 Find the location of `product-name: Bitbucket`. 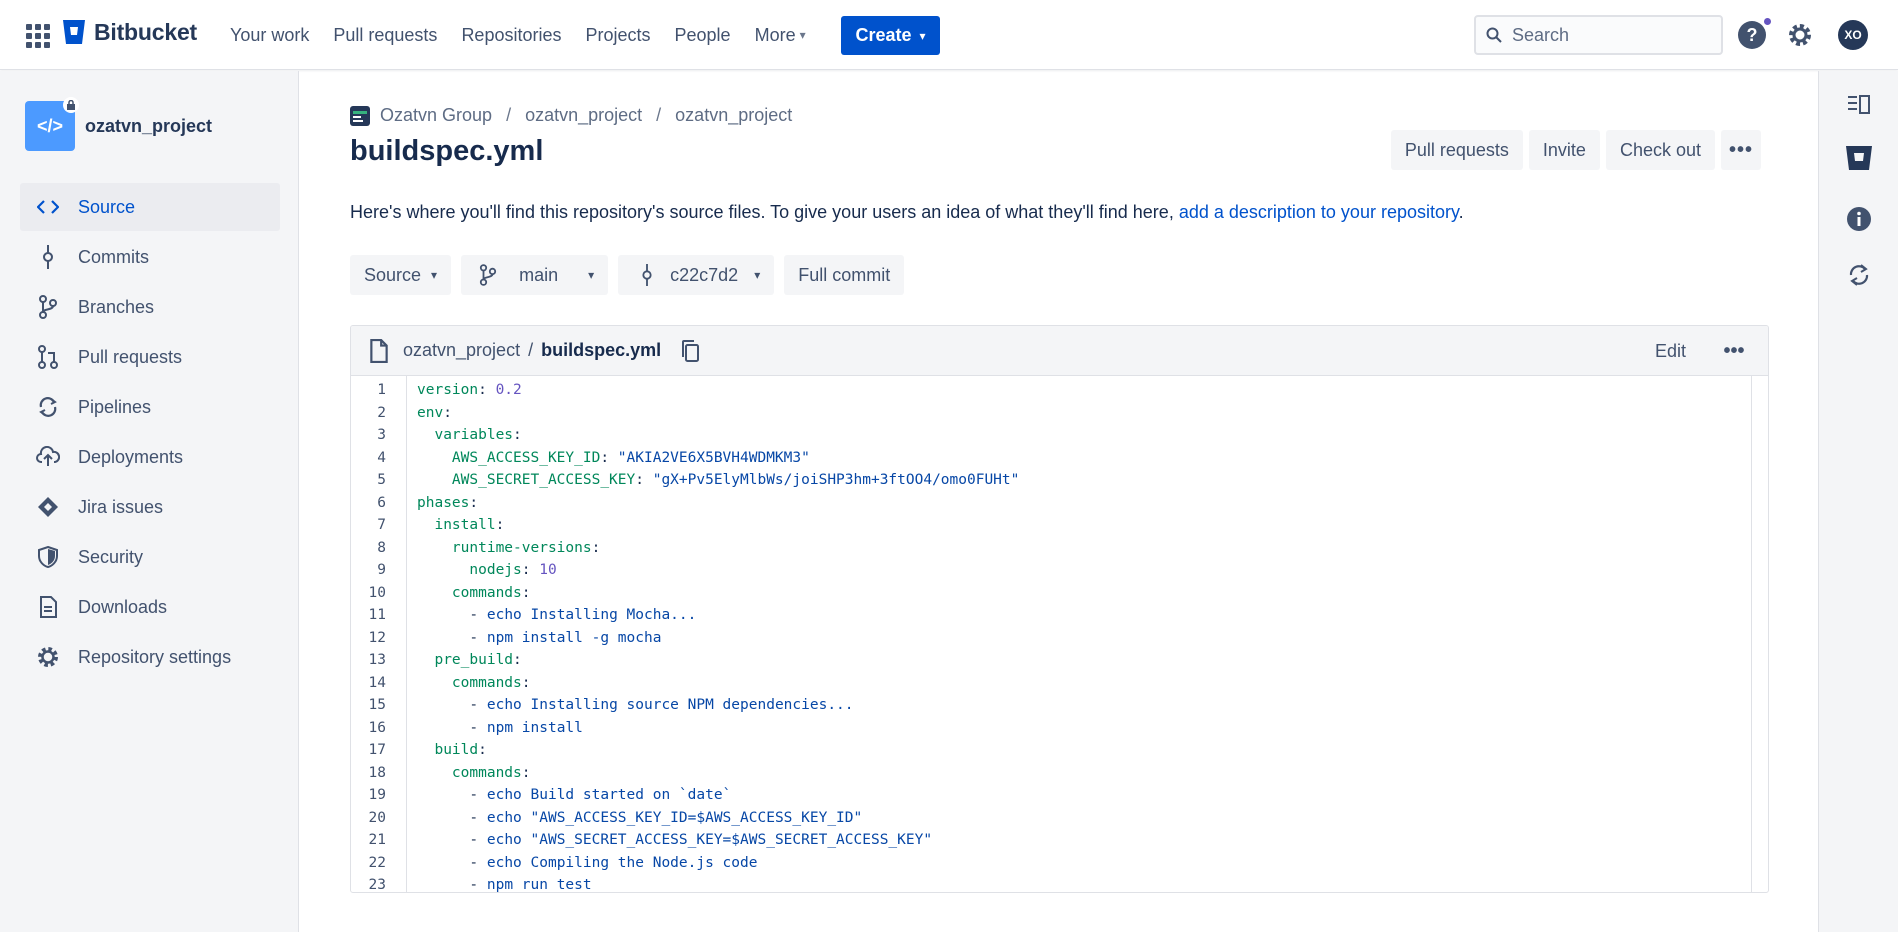

product-name: Bitbucket is located at coordinates (145, 31).